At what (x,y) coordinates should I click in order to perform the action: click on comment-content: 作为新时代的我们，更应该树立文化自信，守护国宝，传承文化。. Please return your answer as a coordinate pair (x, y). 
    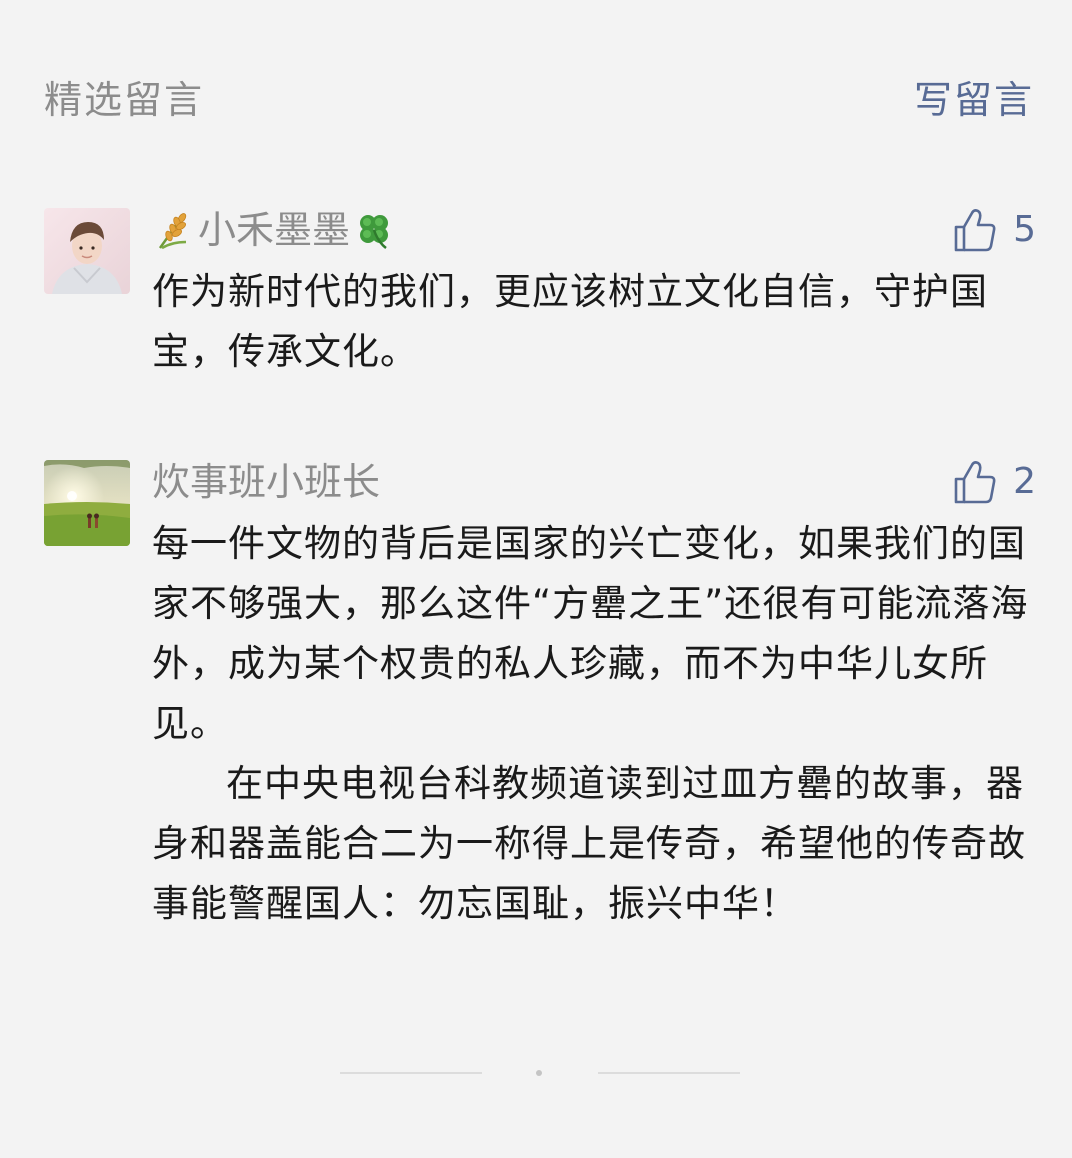
    Looking at the image, I should click on (594, 322).